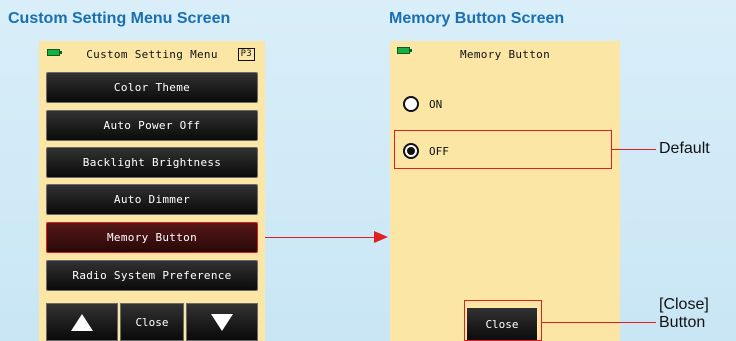 This screenshot has width=736, height=341. I want to click on menu-item-radio-system-preference: Radio System Preference, so click(152, 275).